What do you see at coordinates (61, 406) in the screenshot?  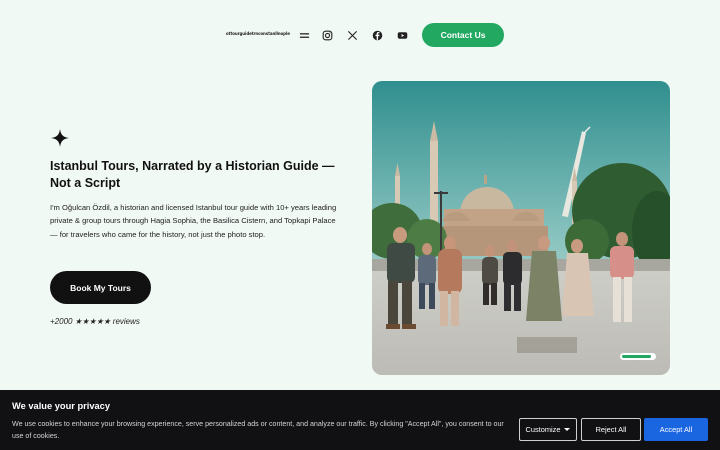 I see `cookie-banner-title: We value your privacy` at bounding box center [61, 406].